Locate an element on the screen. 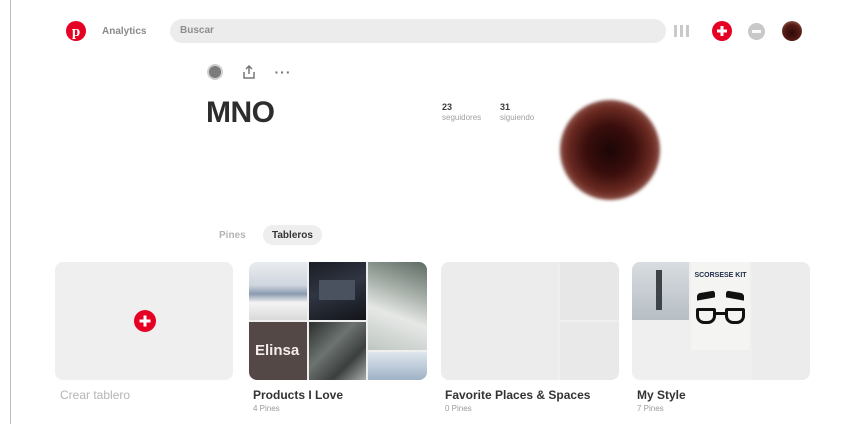  profile-avatar is located at coordinates (610, 150).